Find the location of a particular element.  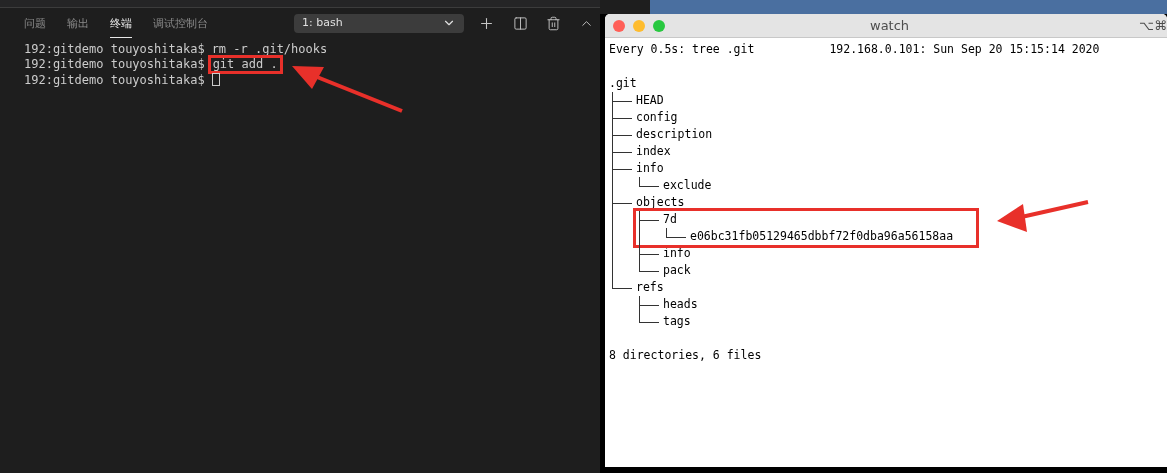

split-icon is located at coordinates (520, 23).